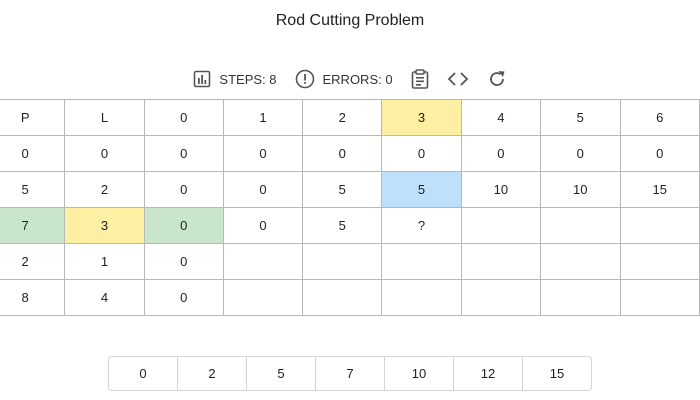 The height and width of the screenshot is (400, 700). I want to click on table-cell-reference: 5, so click(421, 189).